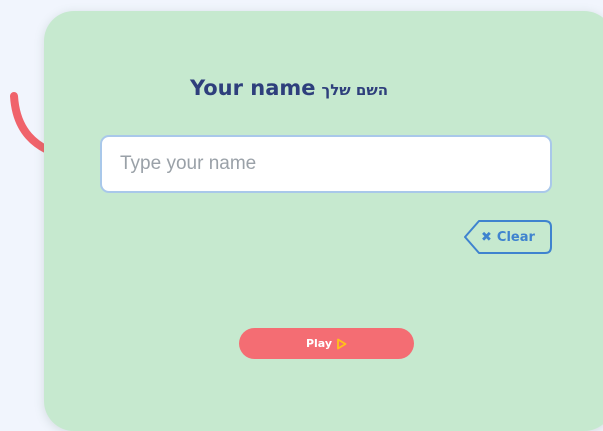  What do you see at coordinates (326, 164) in the screenshot?
I see `name-input` at bounding box center [326, 164].